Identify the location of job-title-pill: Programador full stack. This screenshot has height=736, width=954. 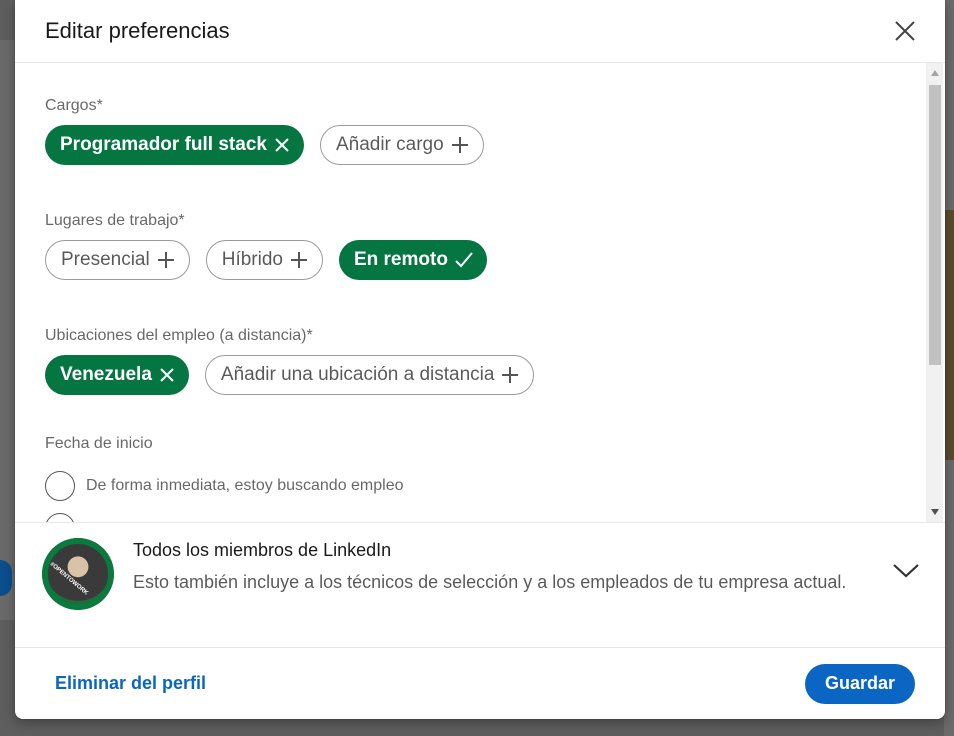
(174, 145).